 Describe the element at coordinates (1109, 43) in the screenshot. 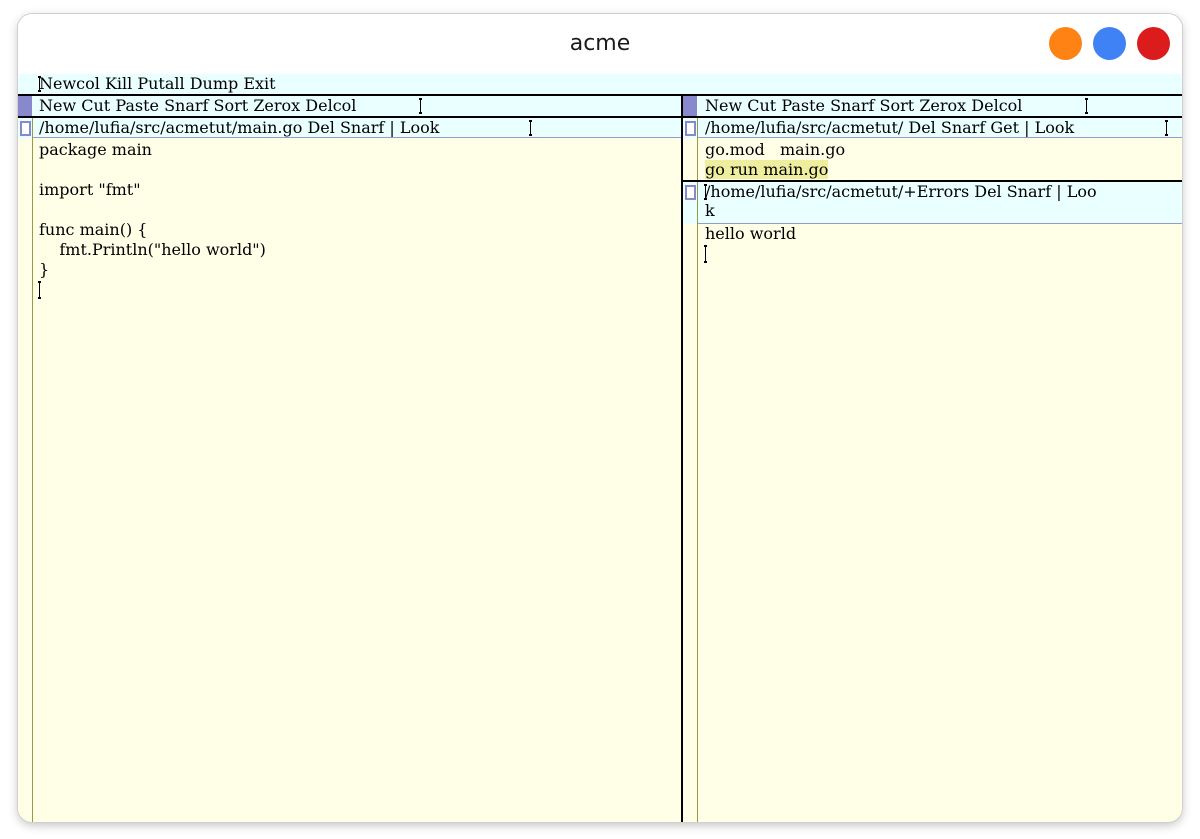

I see `maximize-button` at that location.